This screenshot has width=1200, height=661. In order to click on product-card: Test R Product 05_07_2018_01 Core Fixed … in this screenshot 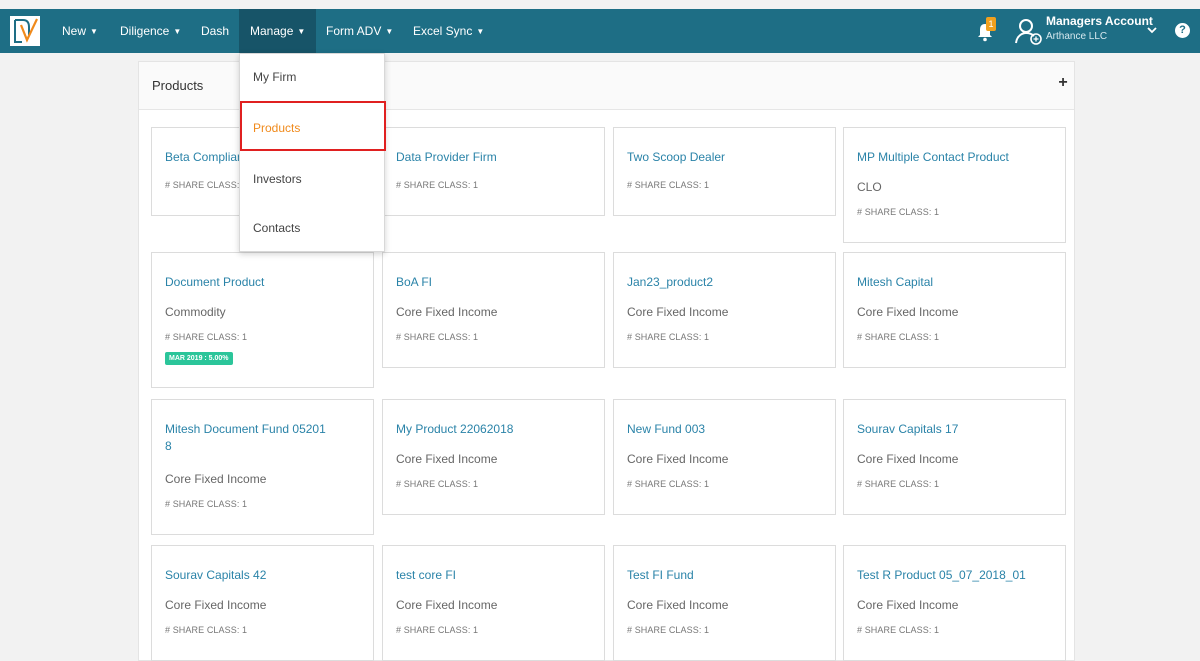, I will do `click(954, 603)`.